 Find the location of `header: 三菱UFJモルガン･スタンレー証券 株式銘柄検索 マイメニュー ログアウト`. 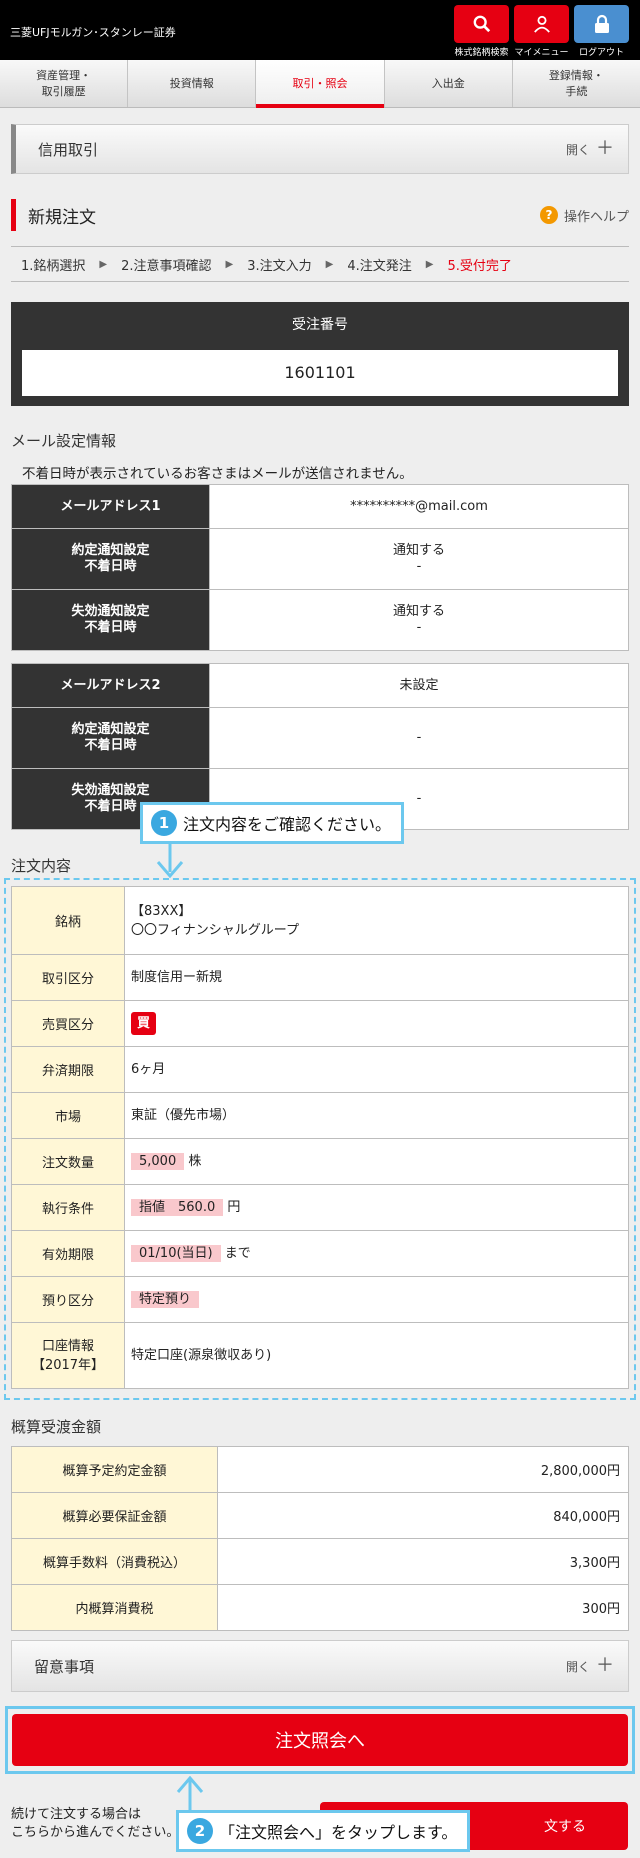

header: 三菱UFJモルガン･スタンレー証券 株式銘柄検索 マイメニュー ログアウト is located at coordinates (320, 30).